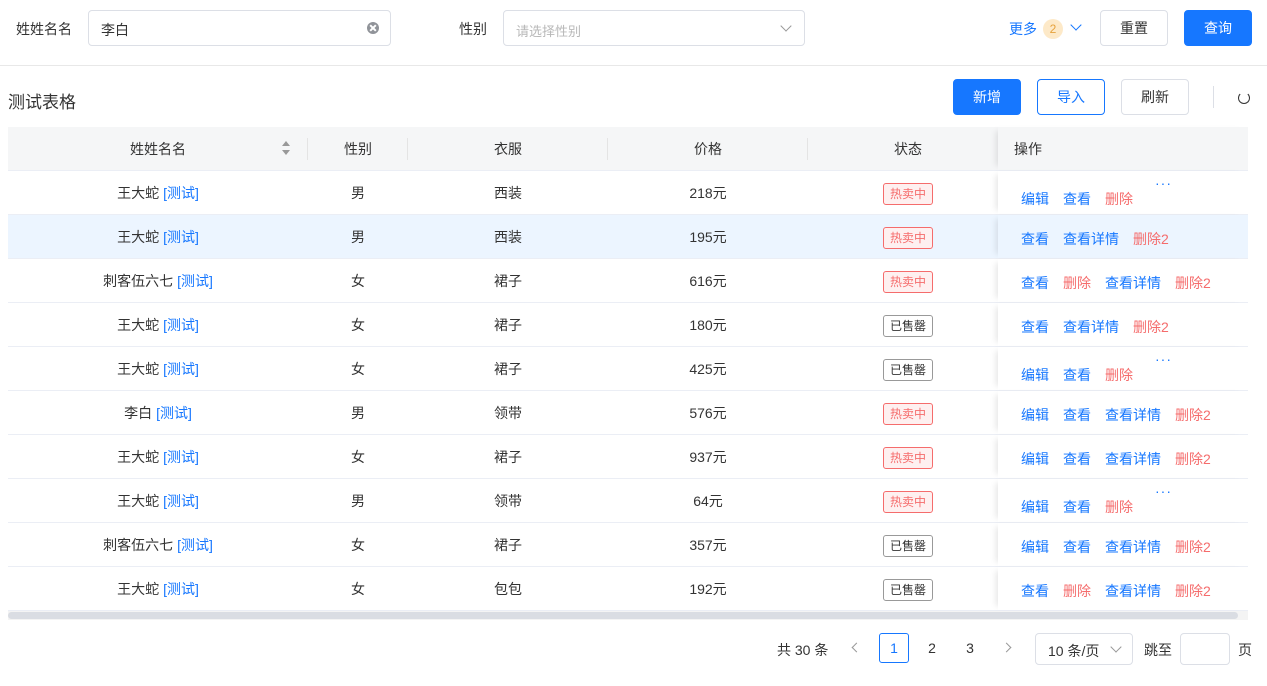 The height and width of the screenshot is (686, 1267). I want to click on cell-status: 热卖中, so click(908, 193).